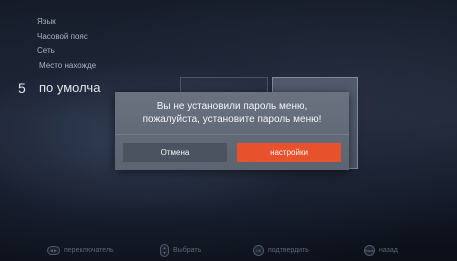 The height and width of the screenshot is (261, 457). I want to click on settings-button: настройки, so click(289, 152).